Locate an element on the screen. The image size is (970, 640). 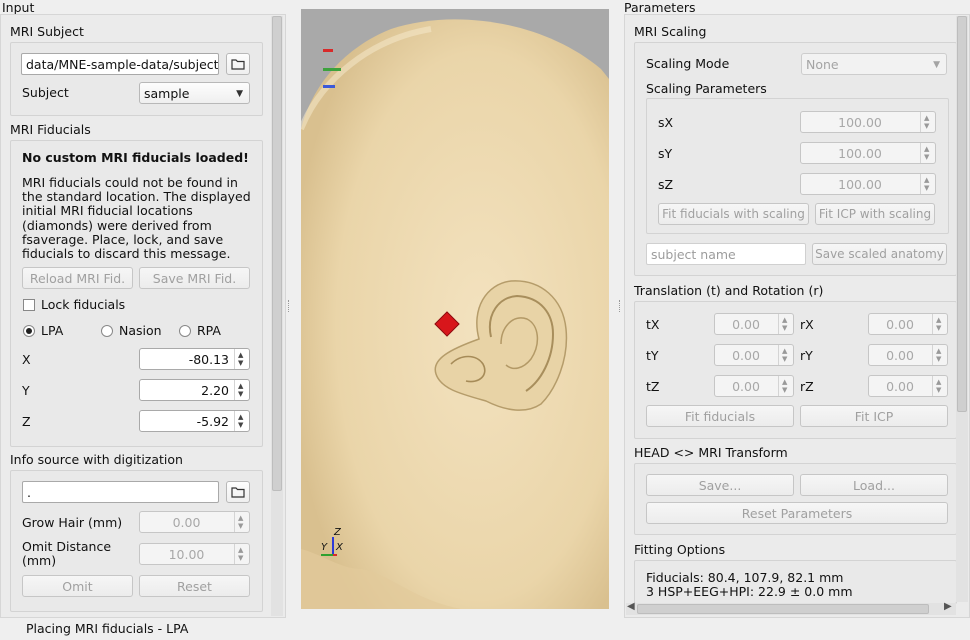
sy-spinbox: 100.00 ▲ ▼ is located at coordinates (868, 153).